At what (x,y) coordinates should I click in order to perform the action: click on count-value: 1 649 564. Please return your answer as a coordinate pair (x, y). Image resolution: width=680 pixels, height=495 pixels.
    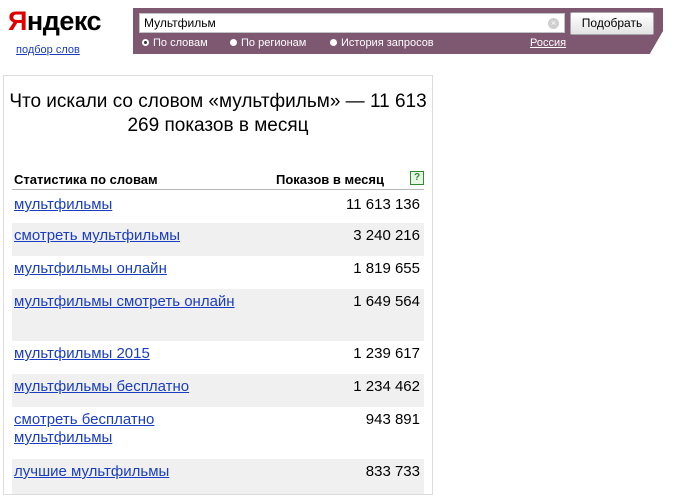
    Looking at the image, I should click on (386, 301).